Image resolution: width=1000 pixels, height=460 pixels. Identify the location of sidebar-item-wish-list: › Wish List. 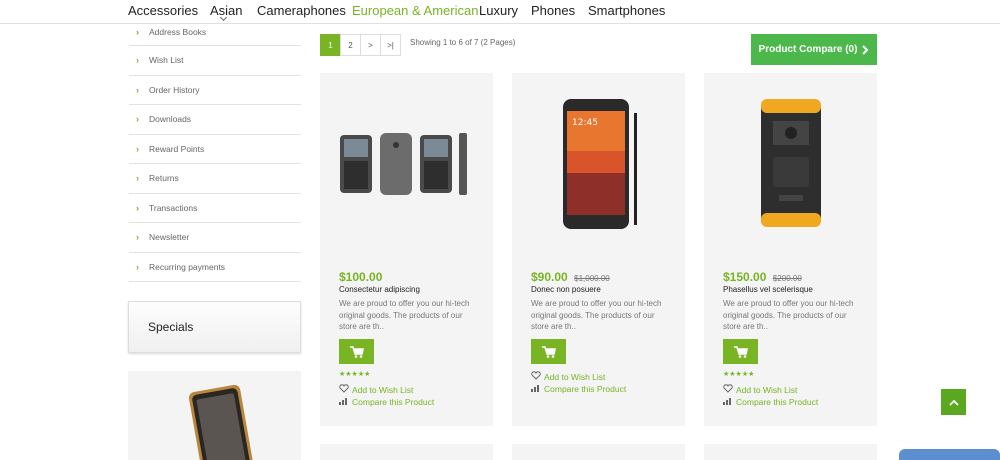
(215, 61).